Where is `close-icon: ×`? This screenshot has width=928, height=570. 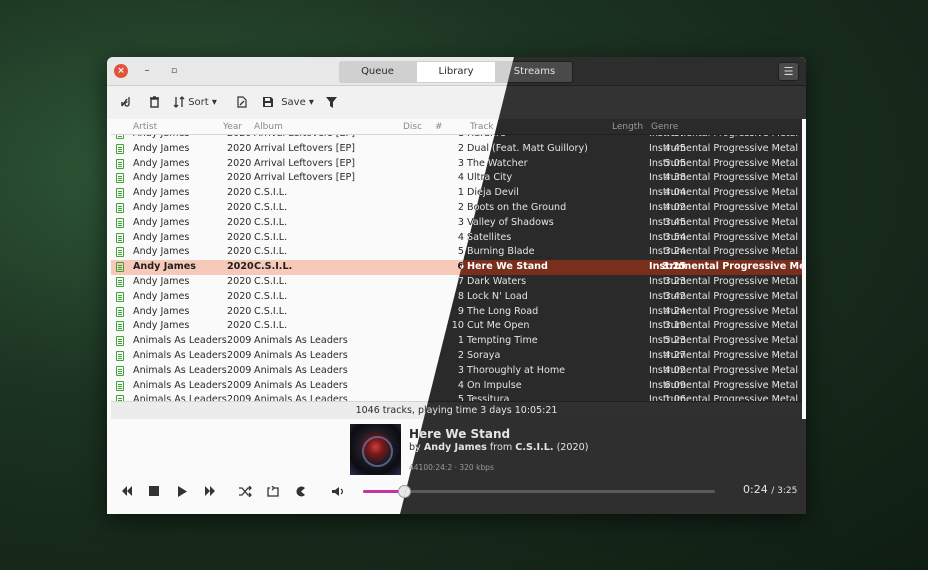 close-icon: × is located at coordinates (121, 71).